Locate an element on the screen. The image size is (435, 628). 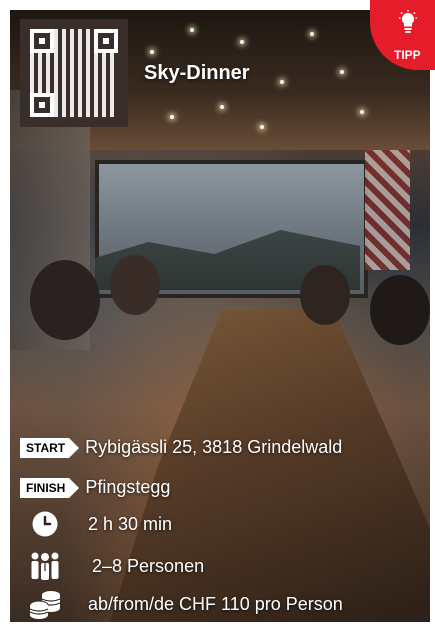
page-title: Sky-Dinner is located at coordinates (197, 73).